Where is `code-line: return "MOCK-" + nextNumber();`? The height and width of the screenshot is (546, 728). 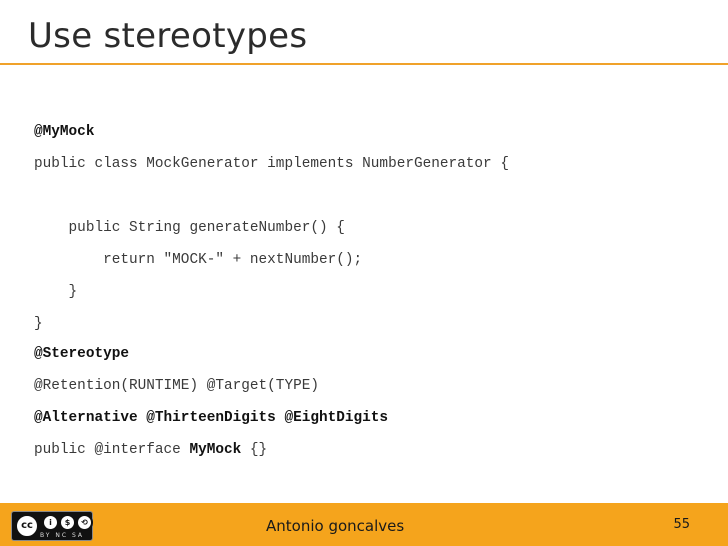 code-line: return "MOCK-" + nextNumber(); is located at coordinates (198, 260).